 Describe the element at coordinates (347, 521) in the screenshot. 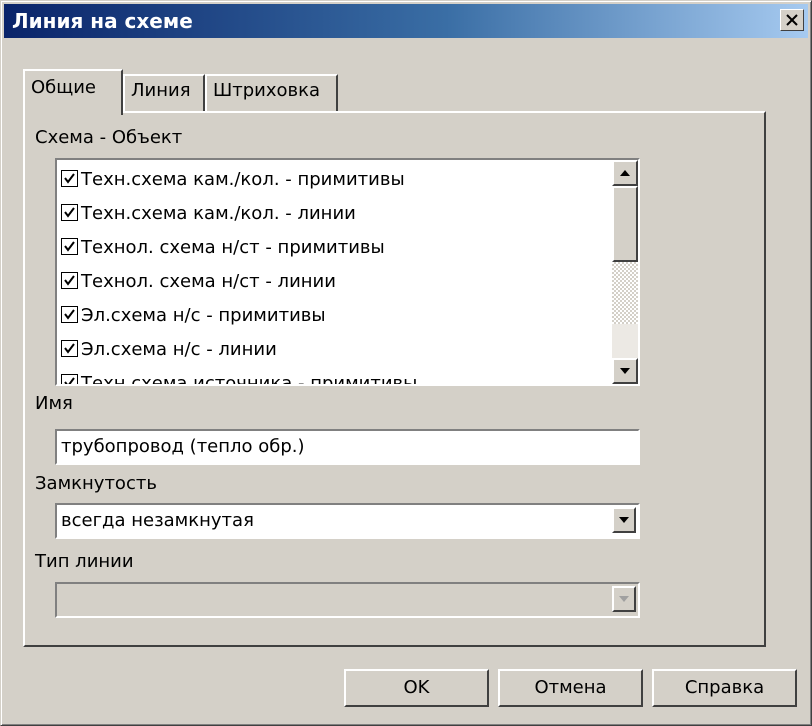

I see `closure-select: всегда незамкнутая` at that location.